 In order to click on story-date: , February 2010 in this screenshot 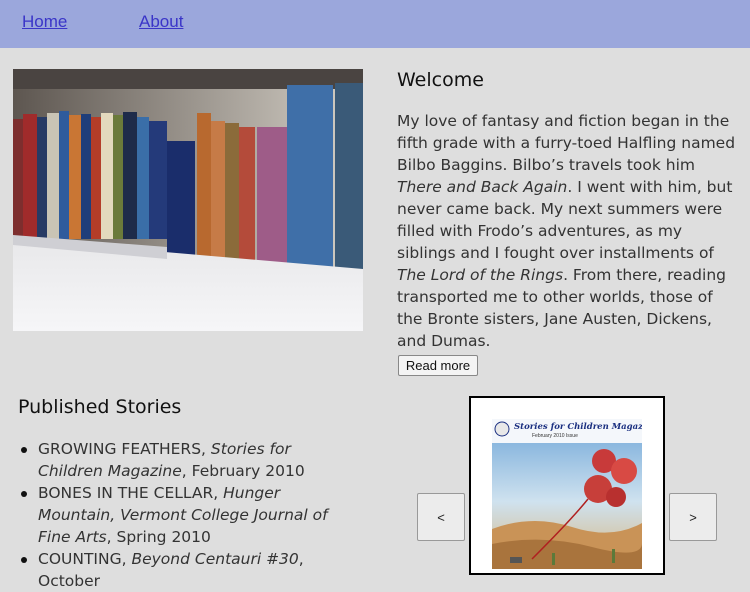, I will do `click(243, 471)`.